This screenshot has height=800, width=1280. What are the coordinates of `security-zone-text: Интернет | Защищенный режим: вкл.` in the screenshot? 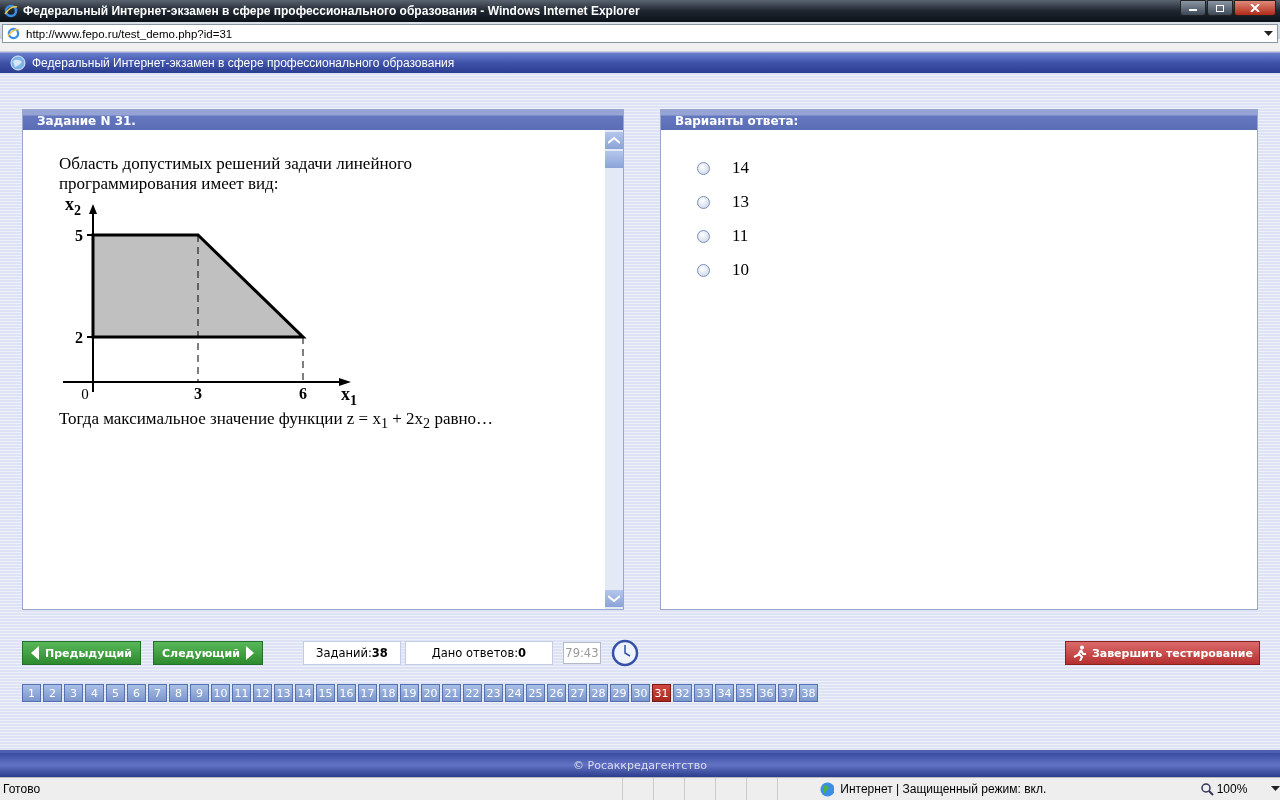 It's located at (944, 789).